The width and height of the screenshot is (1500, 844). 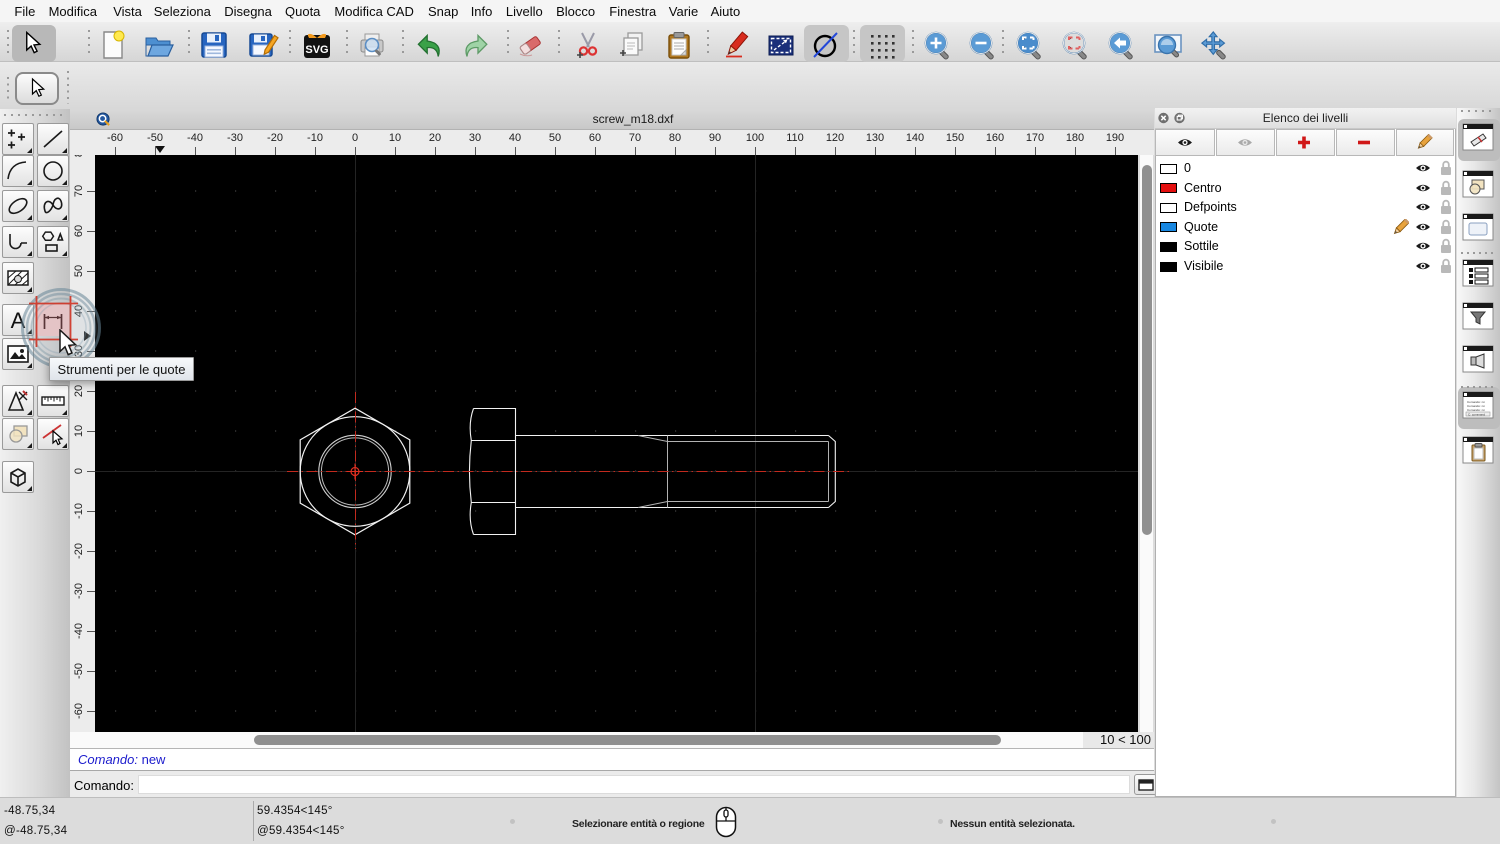 What do you see at coordinates (1476, 415) in the screenshot?
I see `svg-text: C: command` at bounding box center [1476, 415].